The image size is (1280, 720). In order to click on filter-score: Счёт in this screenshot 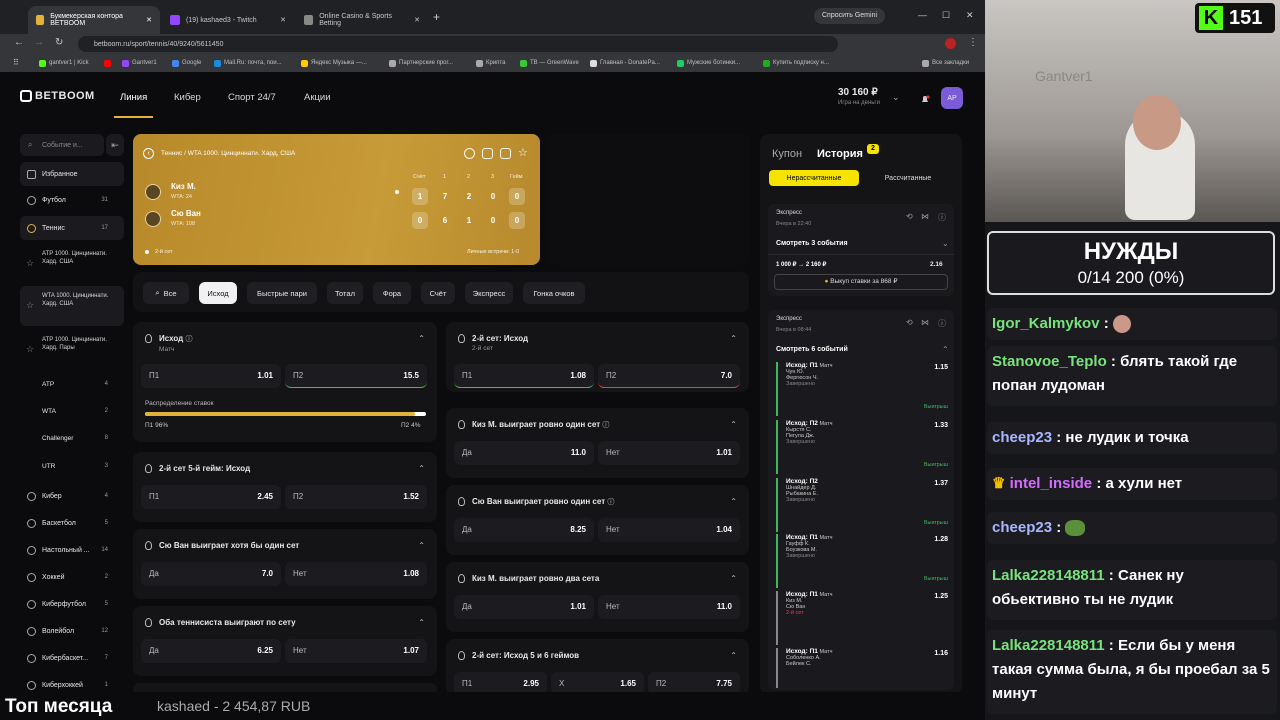, I will do `click(438, 293)`.